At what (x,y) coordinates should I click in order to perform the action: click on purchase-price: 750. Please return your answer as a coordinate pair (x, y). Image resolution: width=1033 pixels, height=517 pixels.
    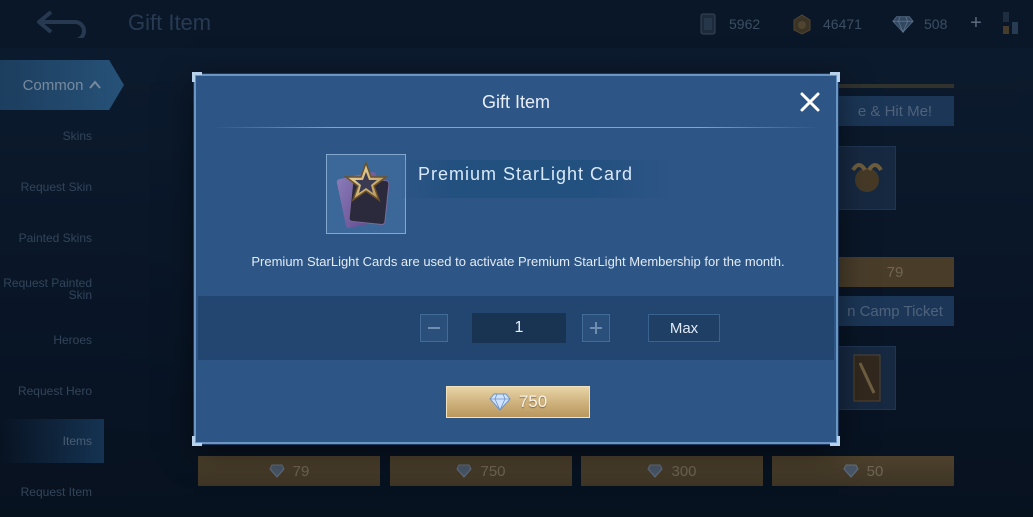
    Looking at the image, I should click on (533, 401).